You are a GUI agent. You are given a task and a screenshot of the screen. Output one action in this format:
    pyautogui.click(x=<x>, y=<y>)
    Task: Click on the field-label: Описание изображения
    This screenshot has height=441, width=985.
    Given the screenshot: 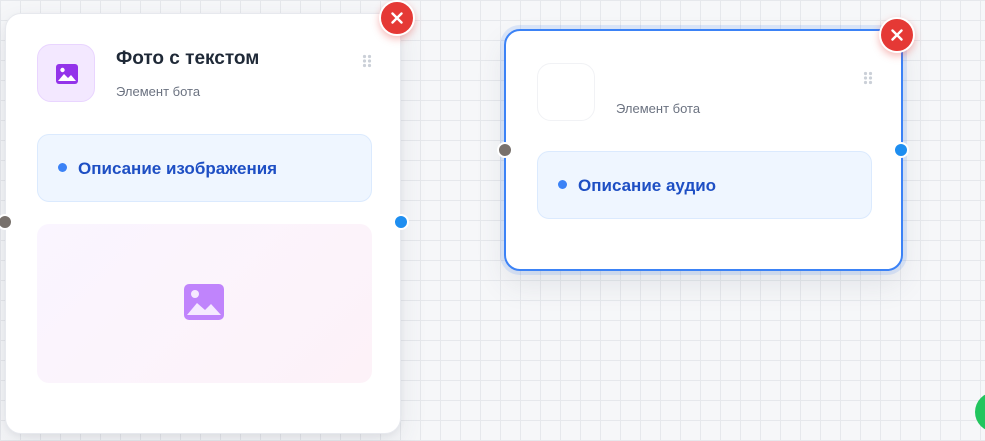 What is the action you would take?
    pyautogui.click(x=178, y=168)
    